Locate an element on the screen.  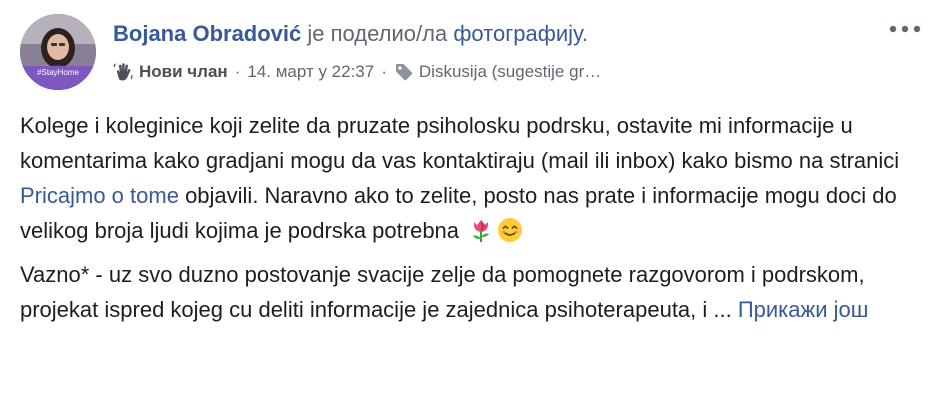
header-period: . is located at coordinates (584, 33).